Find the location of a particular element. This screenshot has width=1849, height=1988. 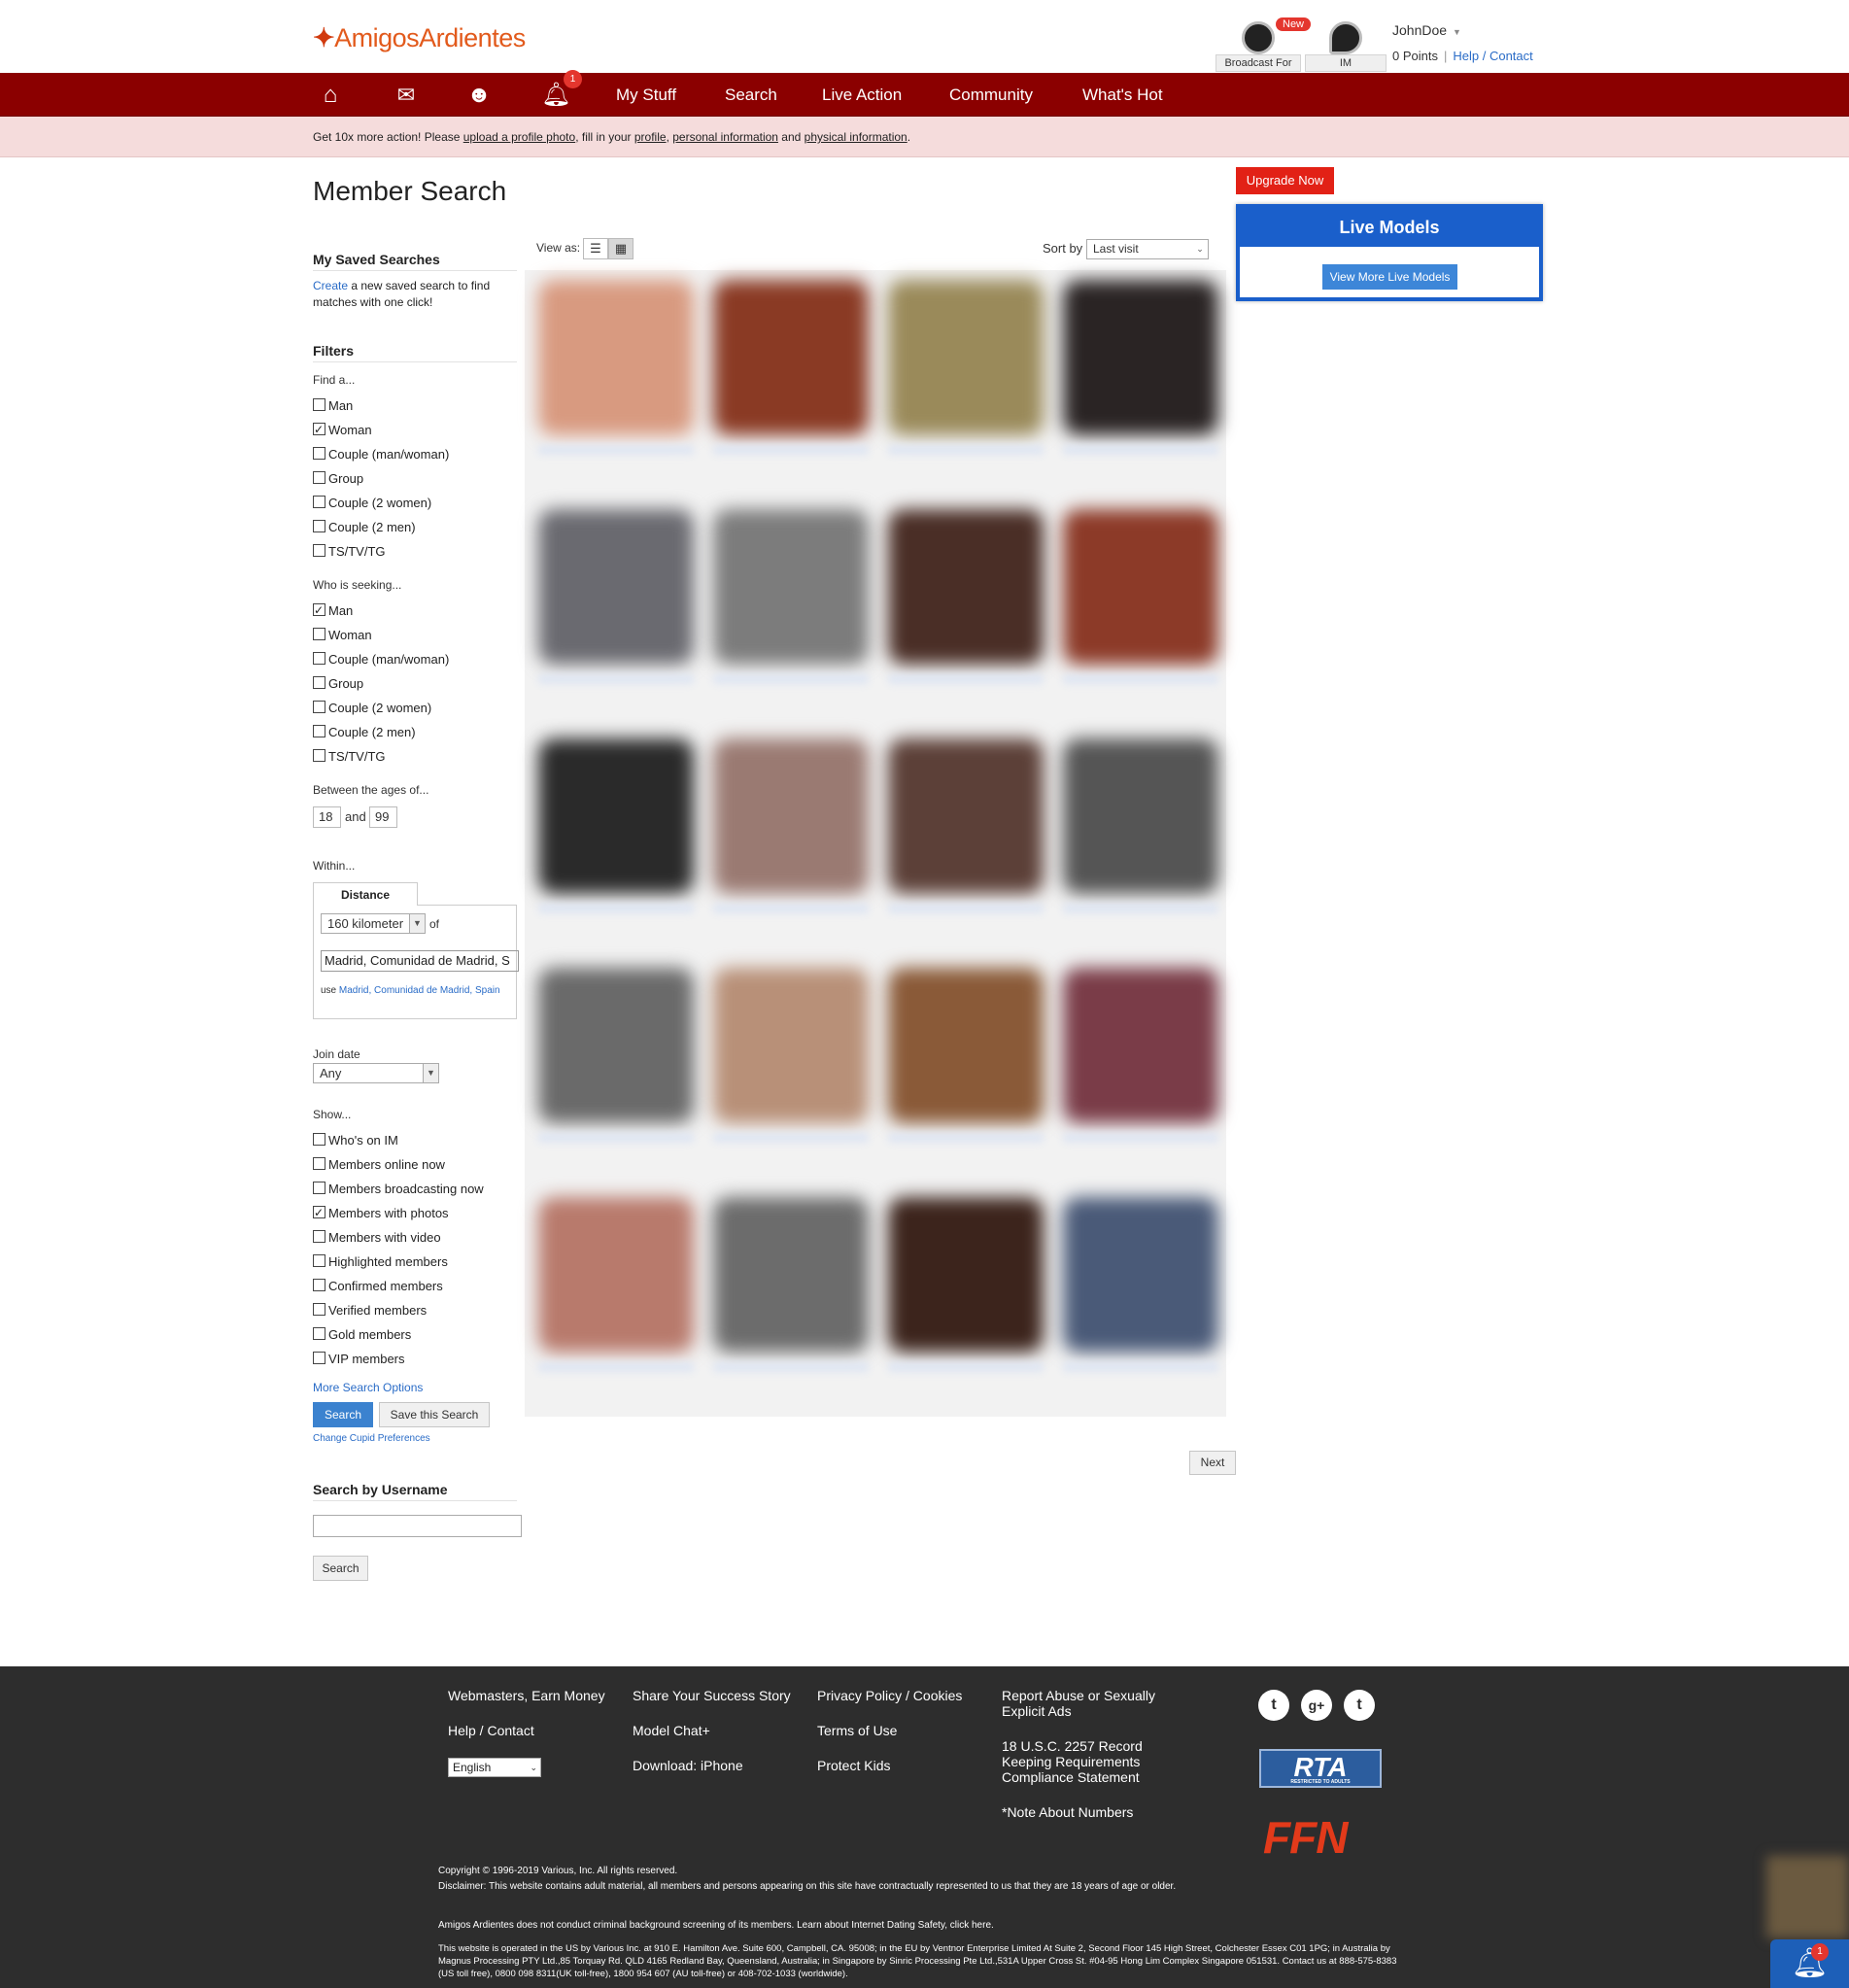

show-option: Members broadcasting now is located at coordinates (399, 1189).